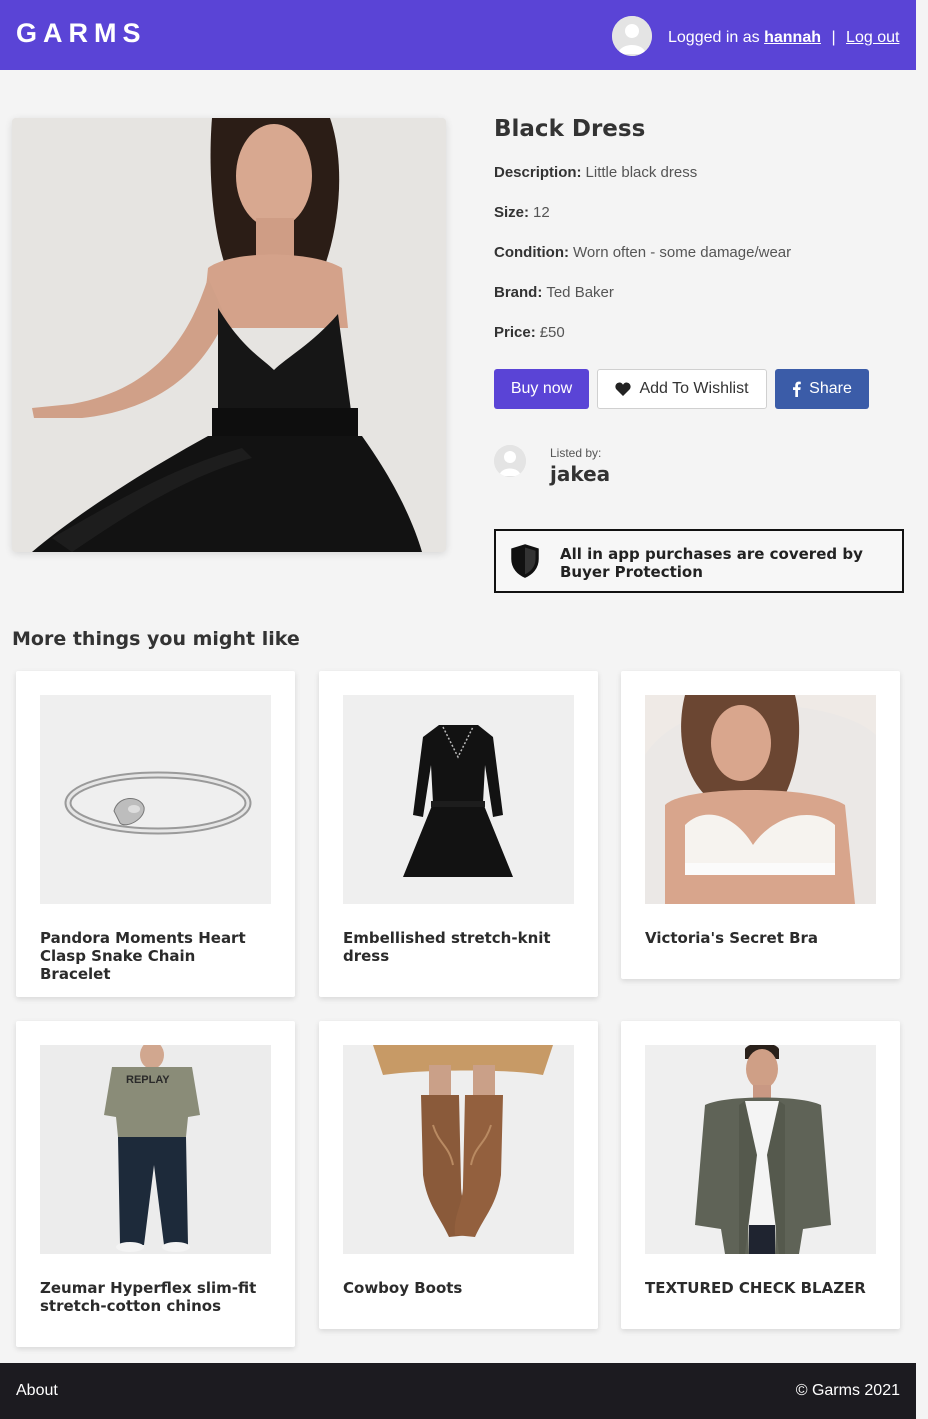 This screenshot has width=928, height=1419. I want to click on top-nav-bar: GARMS Logged in as hannah | Log out, so click(458, 35).